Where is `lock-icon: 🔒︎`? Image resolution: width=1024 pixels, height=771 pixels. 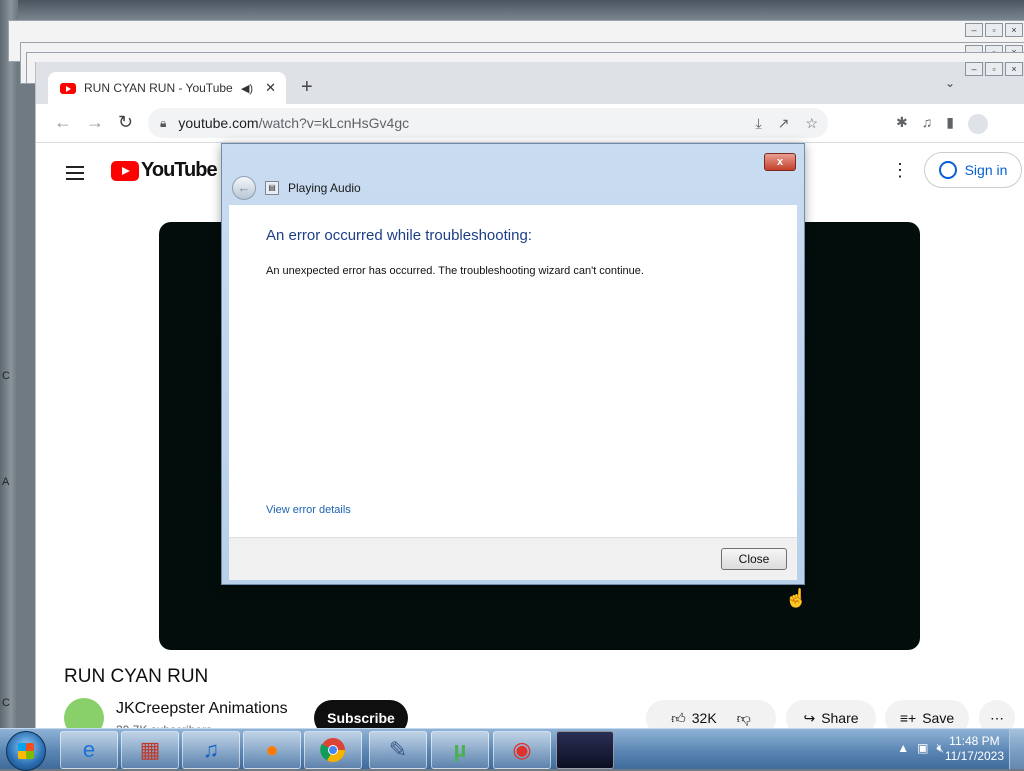
lock-icon: 🔒︎ is located at coordinates (163, 123).